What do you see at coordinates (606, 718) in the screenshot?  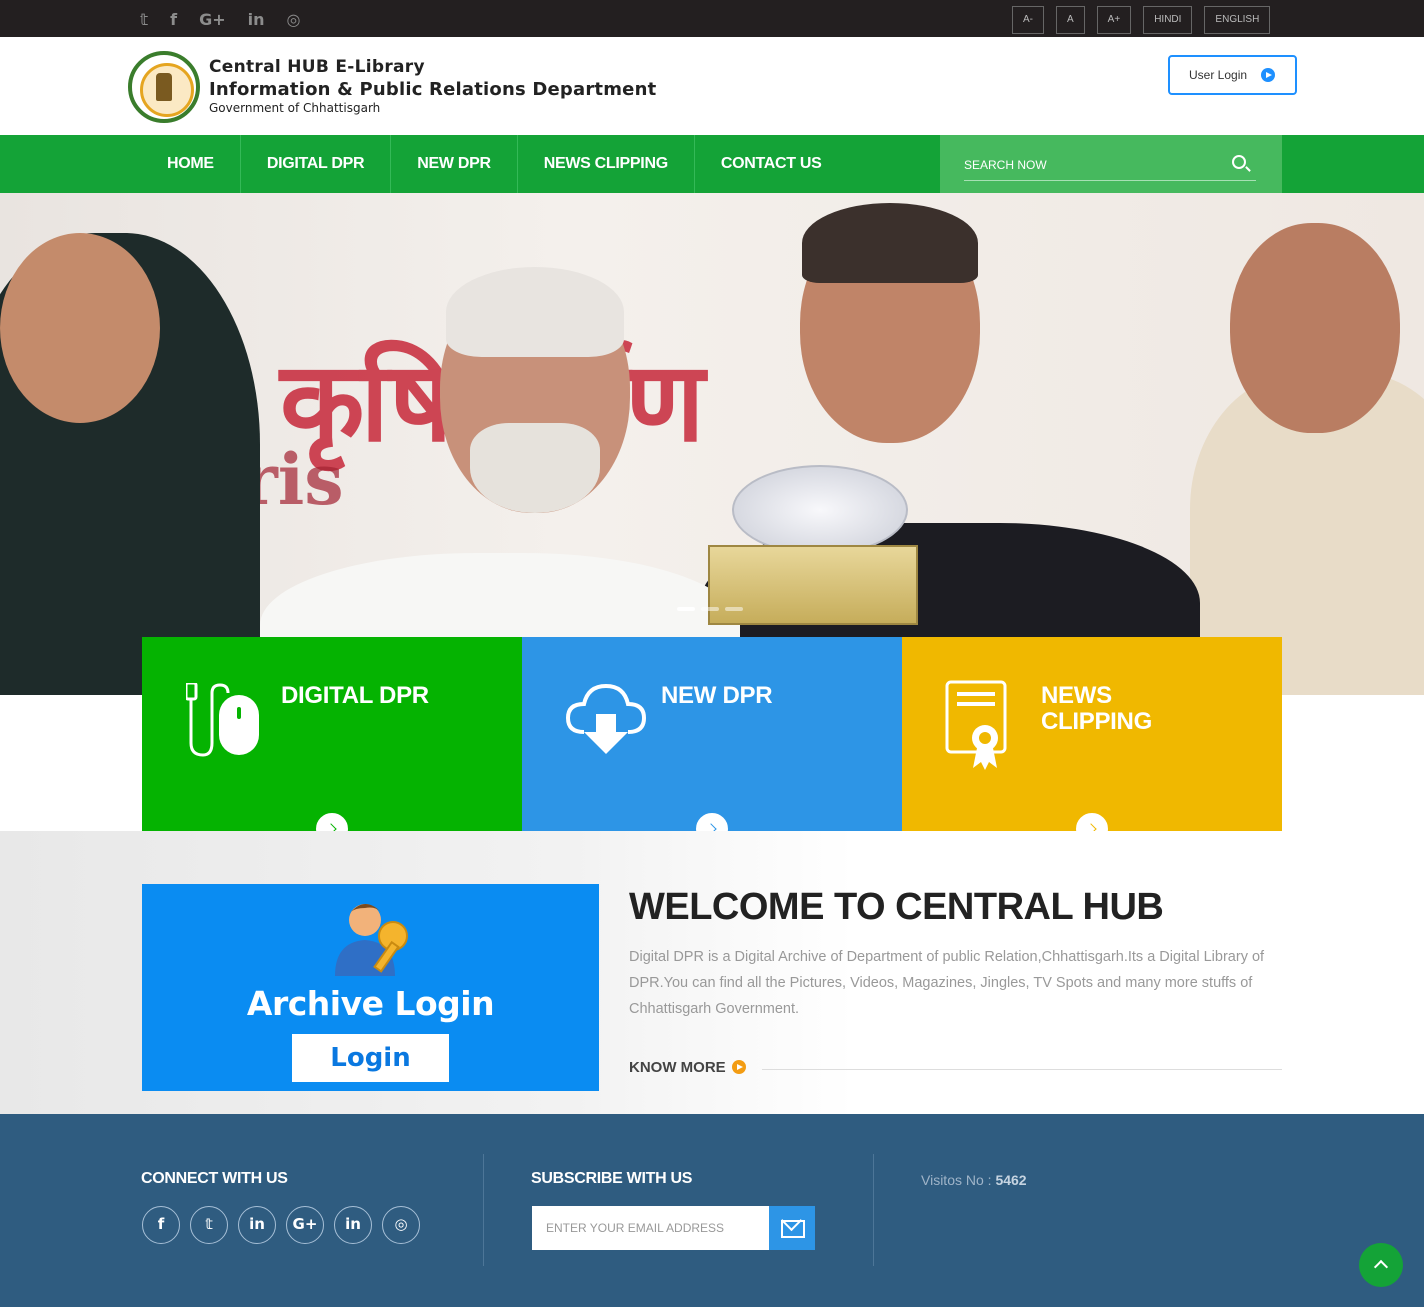 I see `cloud-download-icon` at bounding box center [606, 718].